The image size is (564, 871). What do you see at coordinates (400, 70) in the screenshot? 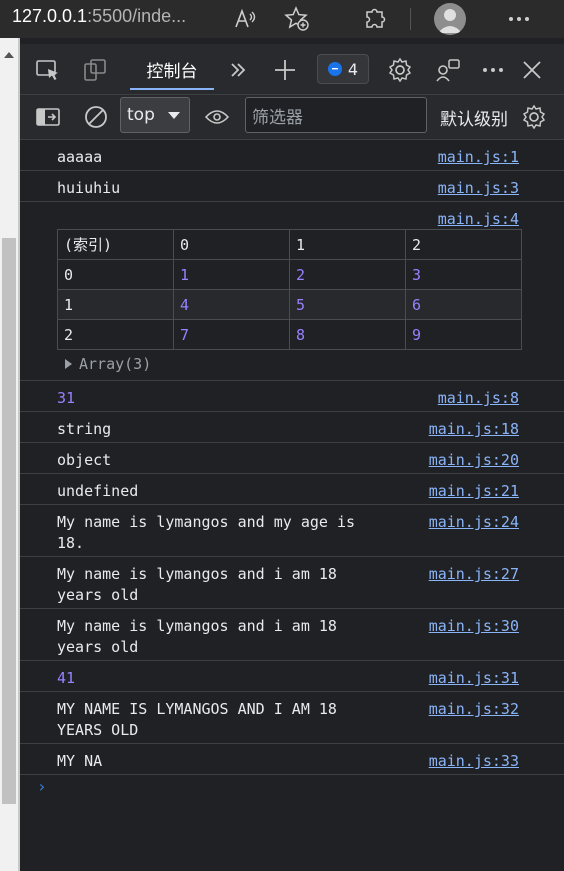
I see `settings-gear-icon` at bounding box center [400, 70].